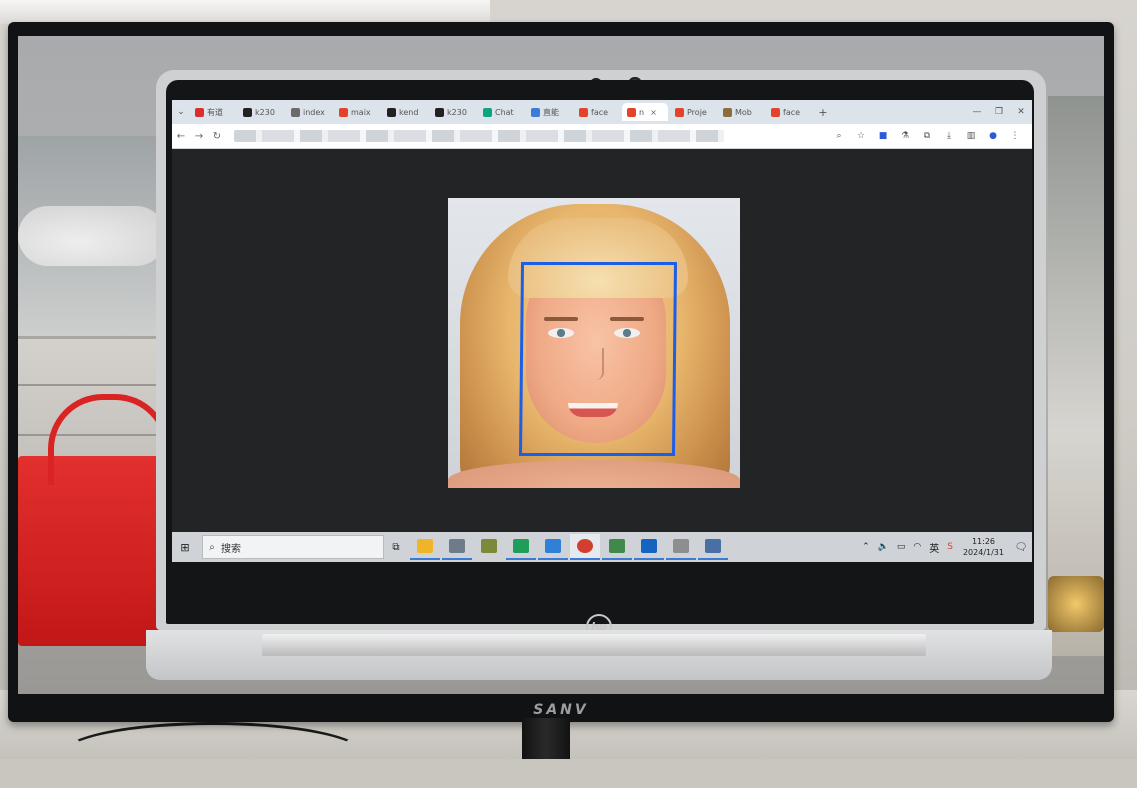 The width and height of the screenshot is (1137, 788). What do you see at coordinates (905, 136) in the screenshot?
I see `translate-icon: ⚗` at bounding box center [905, 136].